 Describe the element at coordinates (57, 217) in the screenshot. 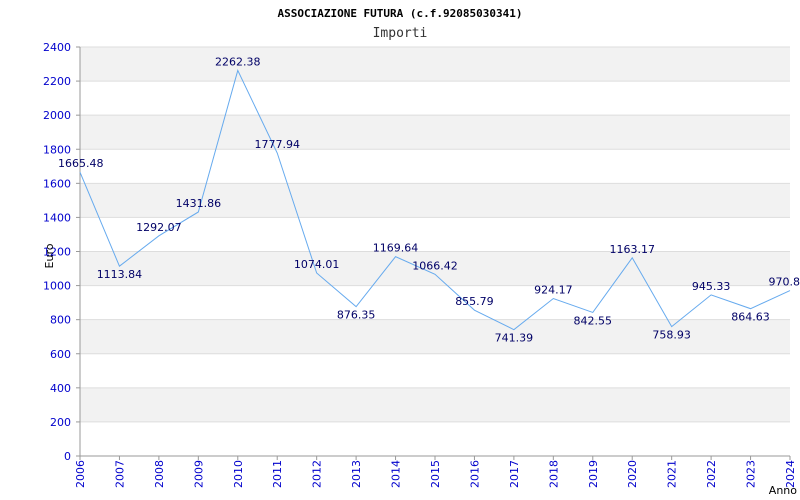

I see `y-tick-label: 1400` at that location.